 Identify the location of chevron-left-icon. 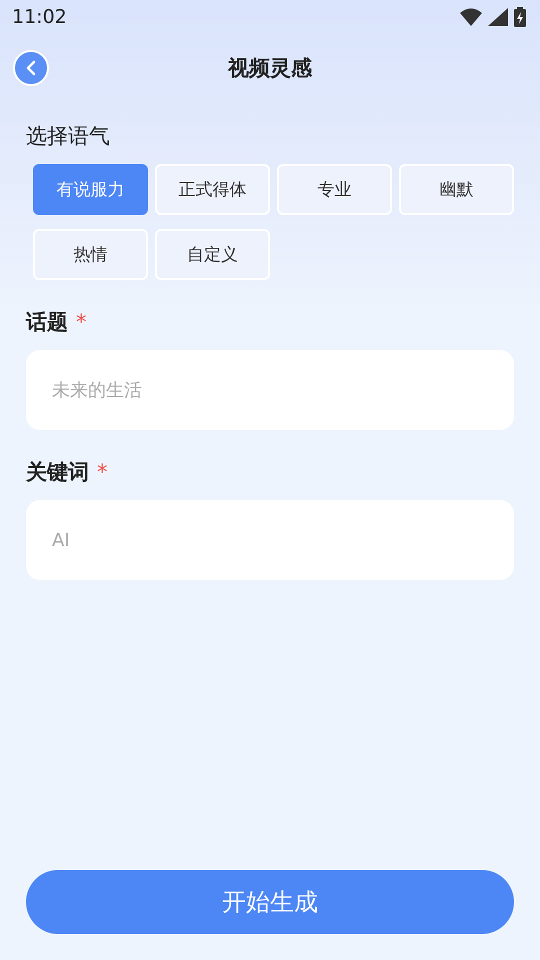
(31, 68).